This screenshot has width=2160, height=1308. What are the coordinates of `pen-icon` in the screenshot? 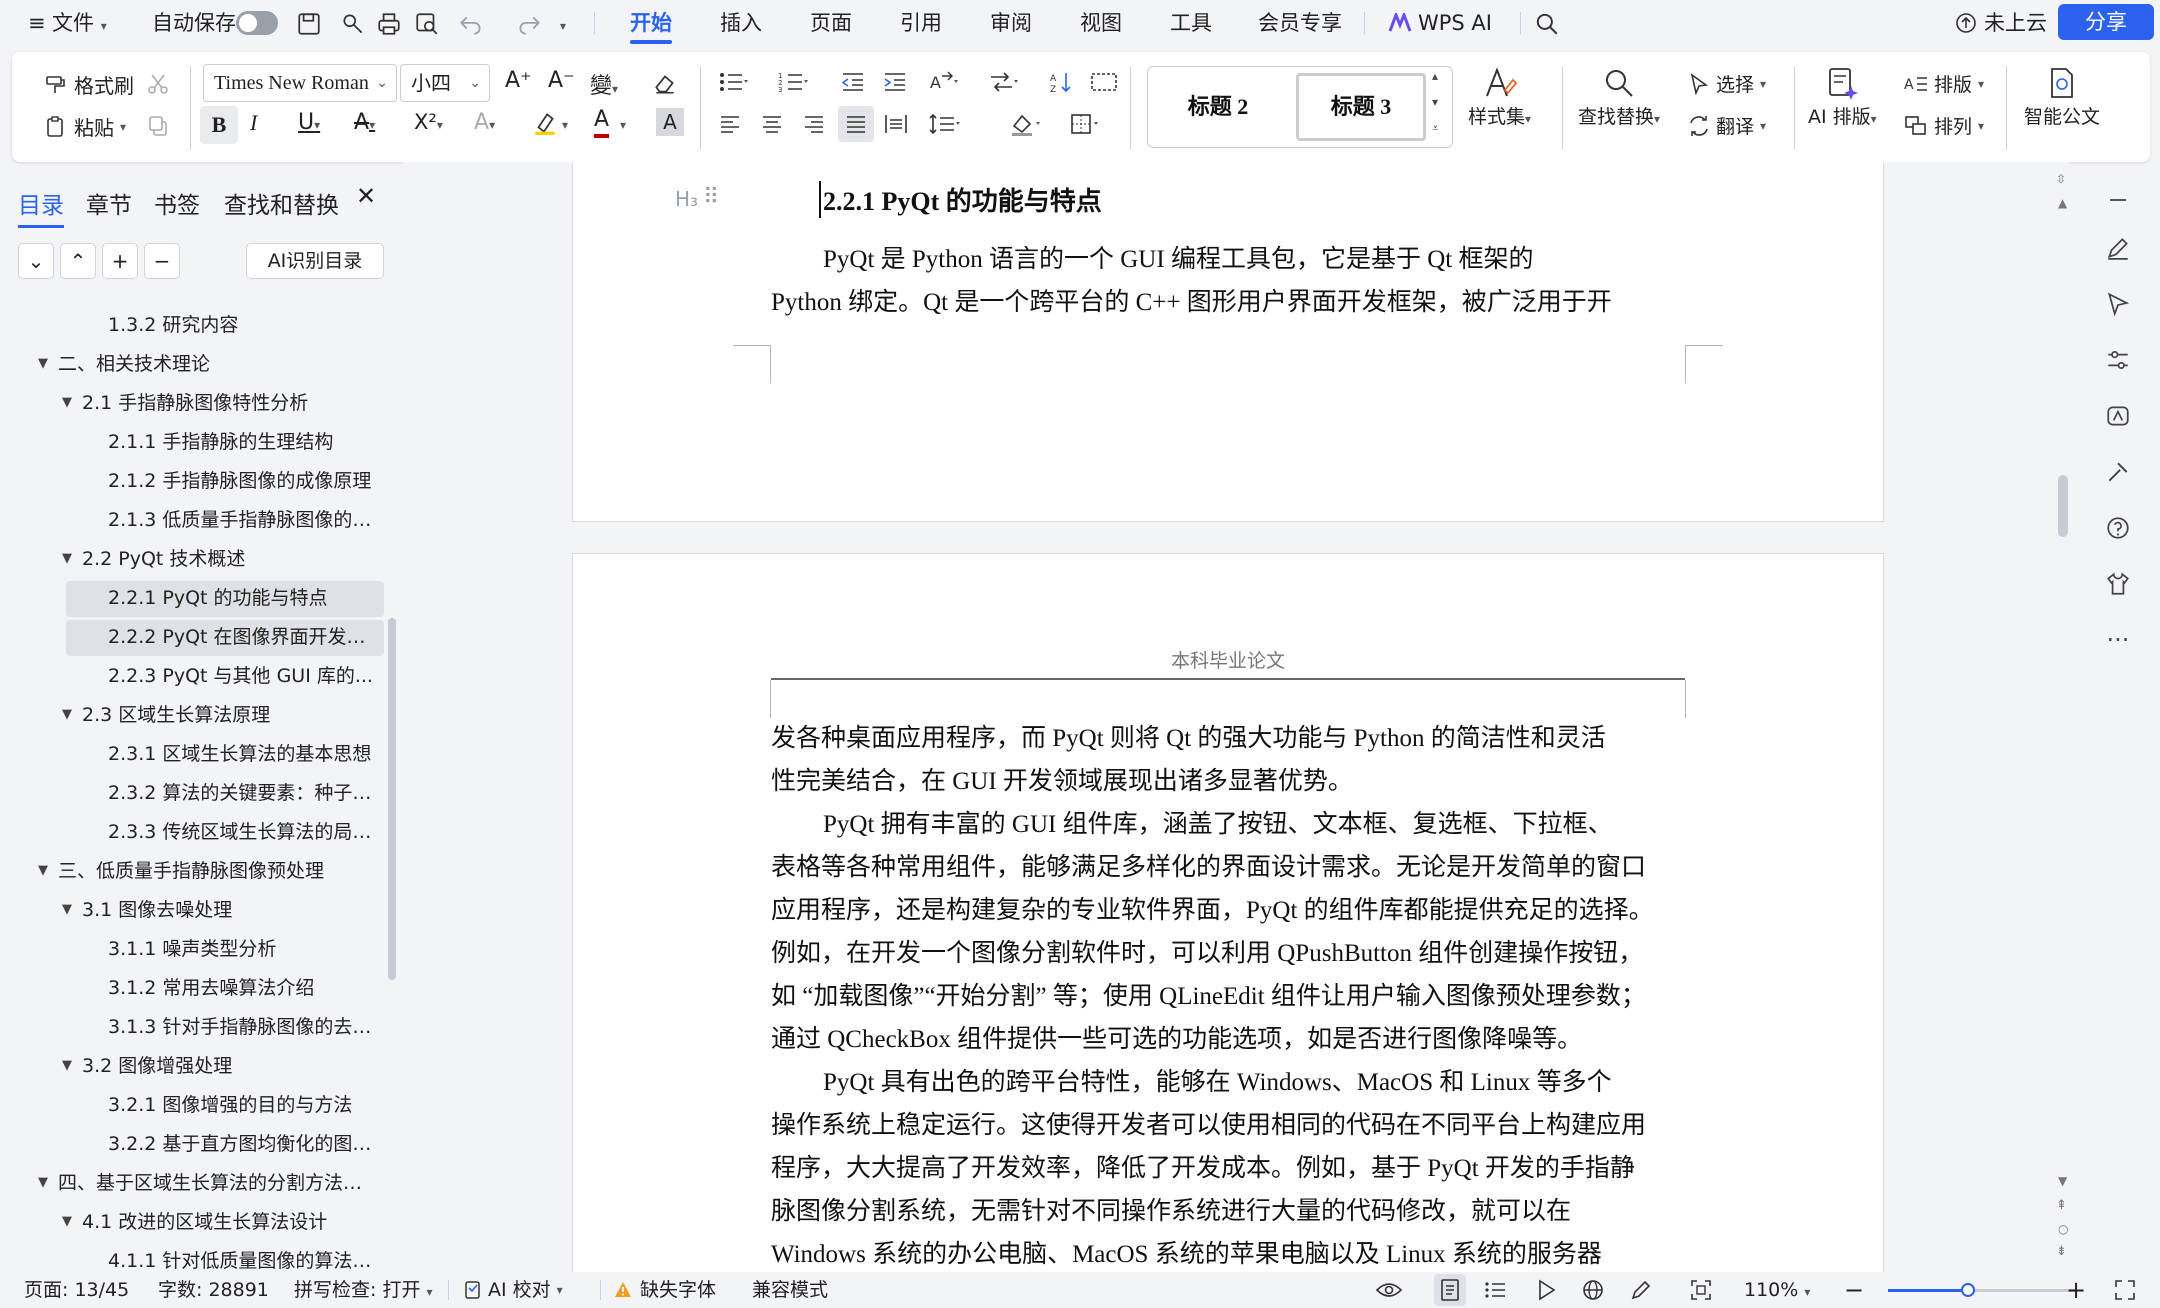 It's located at (2118, 248).